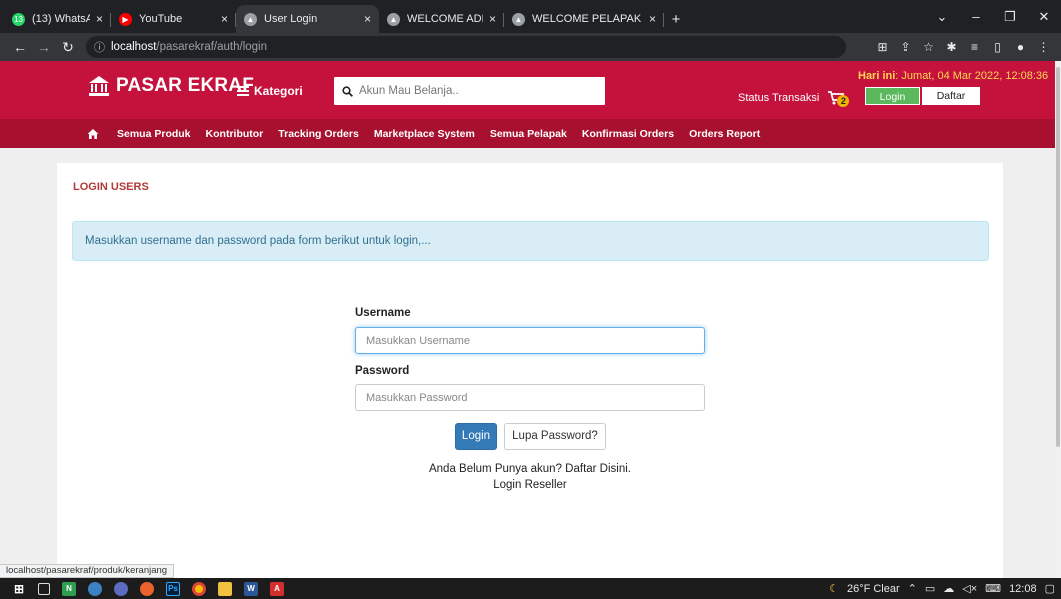 This screenshot has height=599, width=1061. Describe the element at coordinates (951, 96) in the screenshot. I see `header-daftar-button: Daftar` at that location.